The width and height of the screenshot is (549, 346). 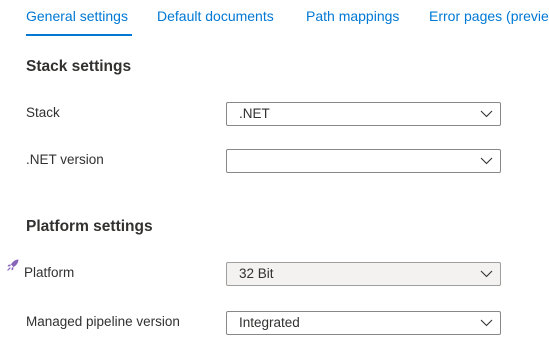 What do you see at coordinates (363, 323) in the screenshot?
I see `pipeline-dropdown: Integrated` at bounding box center [363, 323].